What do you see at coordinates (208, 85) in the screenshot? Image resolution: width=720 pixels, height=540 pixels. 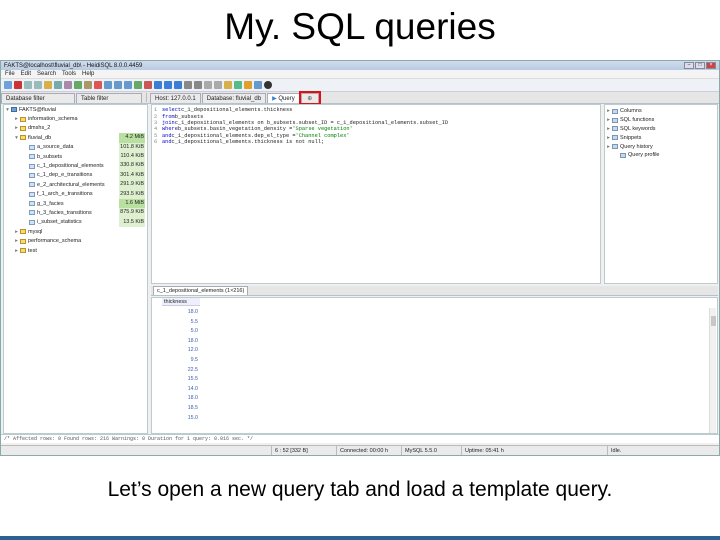 I see `find-icon` at bounding box center [208, 85].